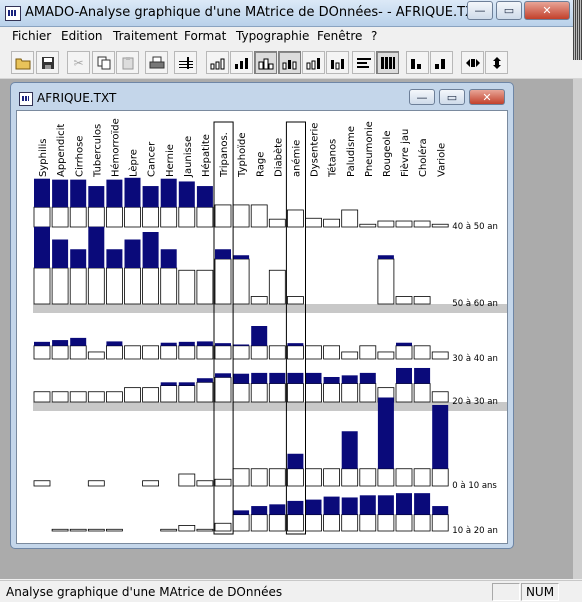 Image resolution: width=582 pixels, height=602 pixels. I want to click on cut-button: ✂, so click(78, 62).